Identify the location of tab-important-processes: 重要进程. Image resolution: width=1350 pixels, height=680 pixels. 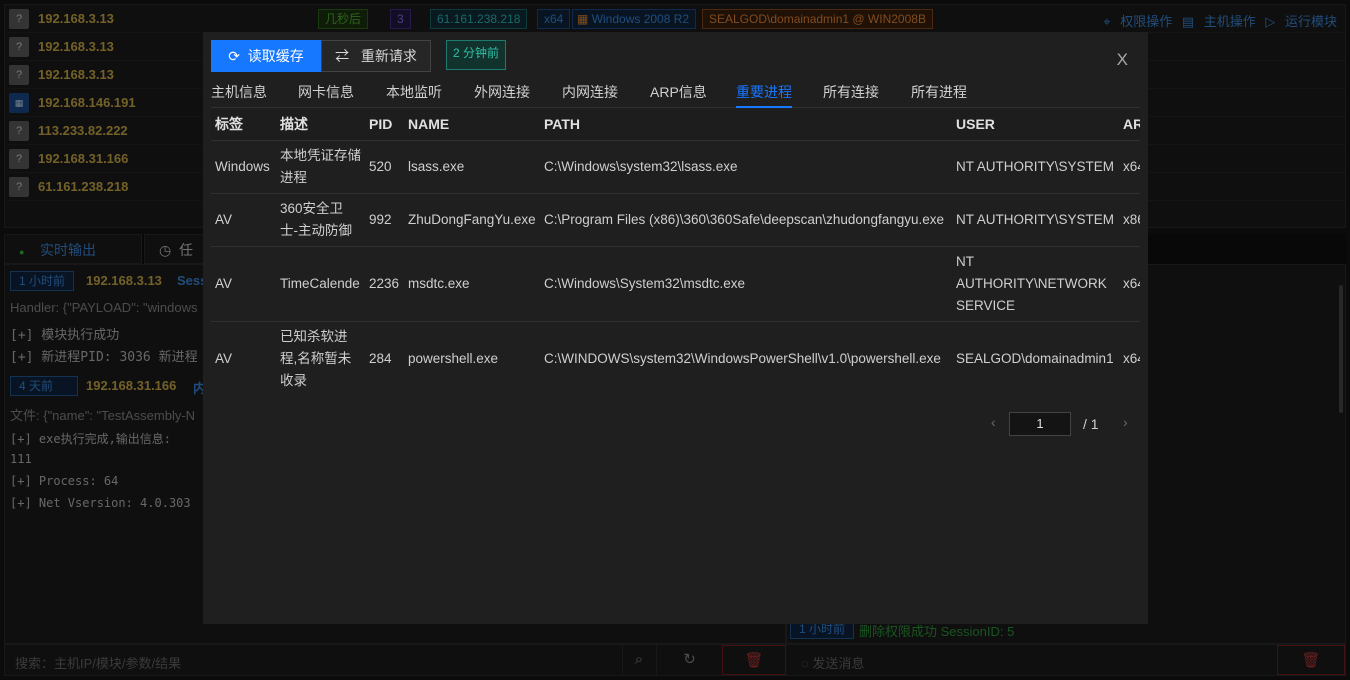
(764, 92).